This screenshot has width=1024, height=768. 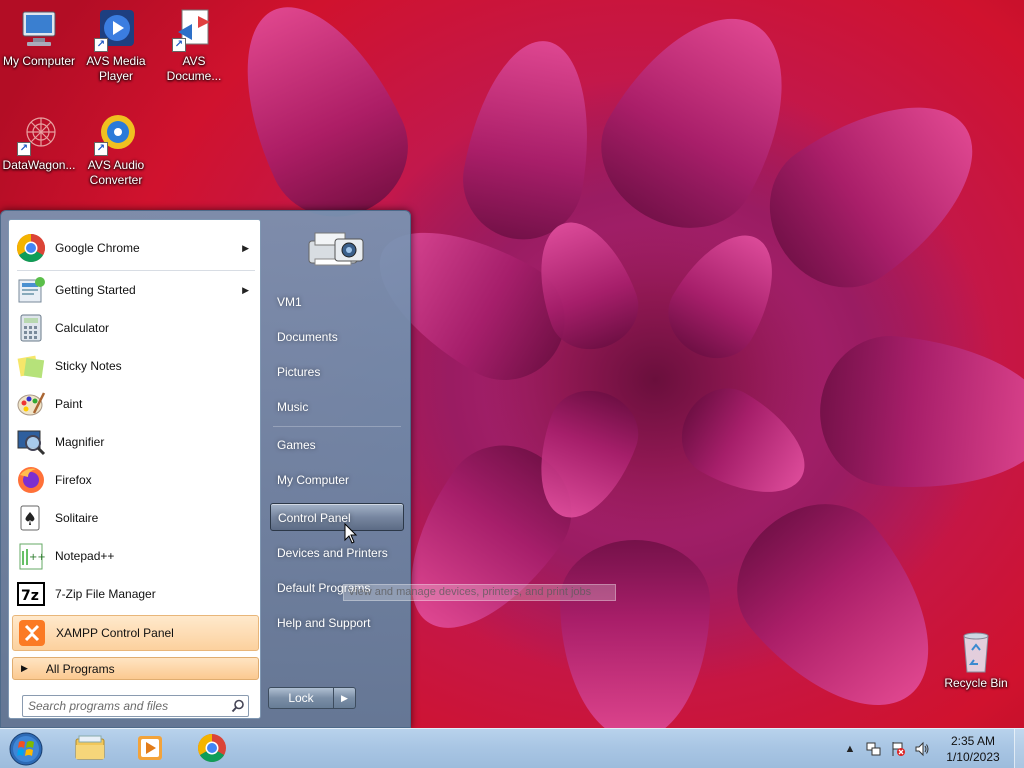 What do you see at coordinates (289, 302) in the screenshot?
I see `right-item-label: VM1` at bounding box center [289, 302].